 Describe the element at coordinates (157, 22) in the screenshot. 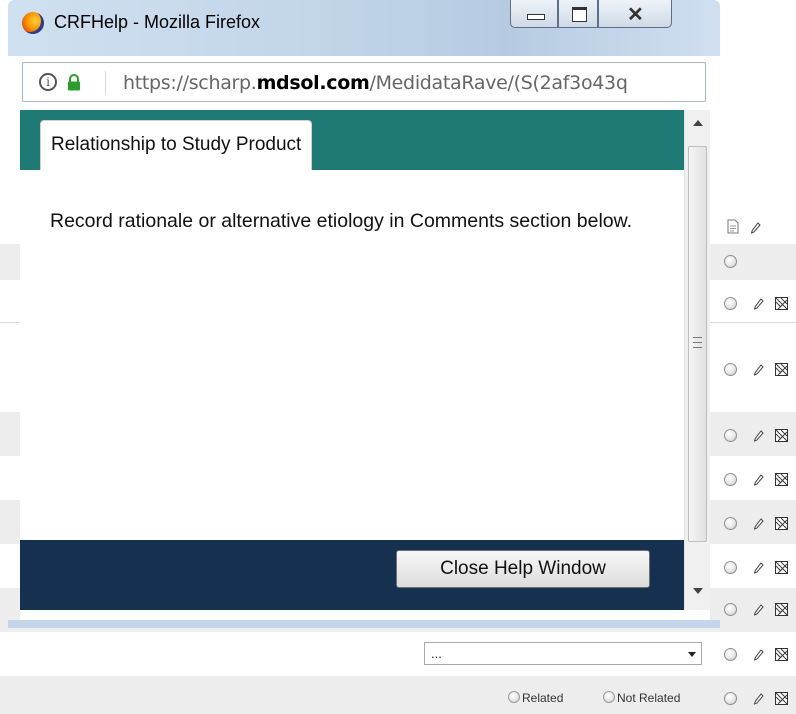

I see `window-title: CRFHelp - Mozilla Firefox` at that location.